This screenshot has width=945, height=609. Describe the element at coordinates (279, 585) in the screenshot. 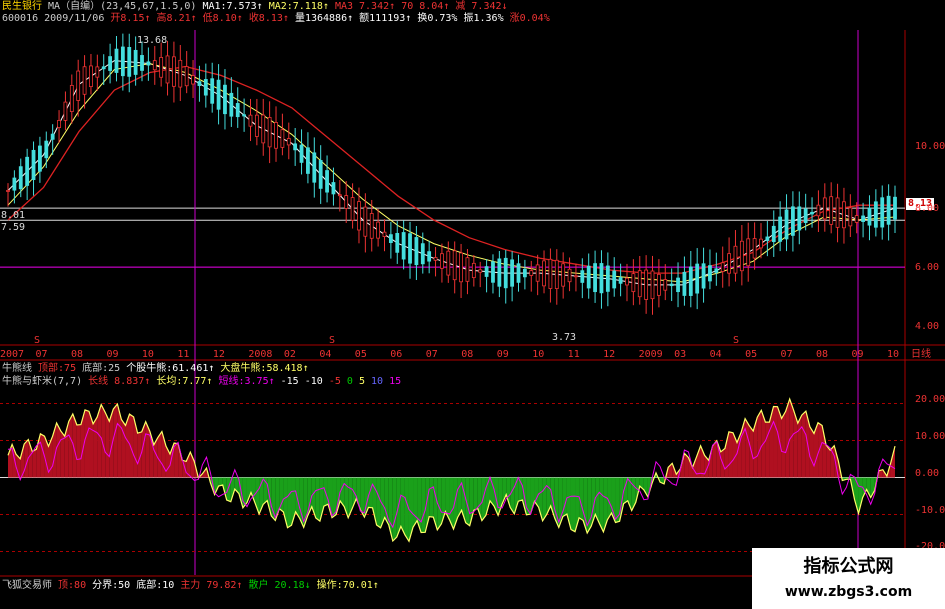

I see `footer-retail: 散户 20.18↓` at that location.